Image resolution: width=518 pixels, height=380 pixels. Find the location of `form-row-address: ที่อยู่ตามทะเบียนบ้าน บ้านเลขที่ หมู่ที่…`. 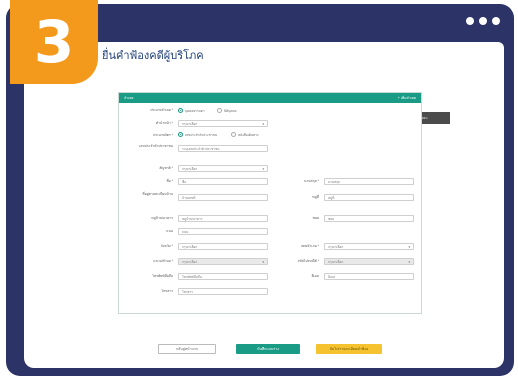

form-row-address: ที่อยู่ตามทะเบียนบ้าน บ้านเลขที่ หมู่ที่… is located at coordinates (270, 200).